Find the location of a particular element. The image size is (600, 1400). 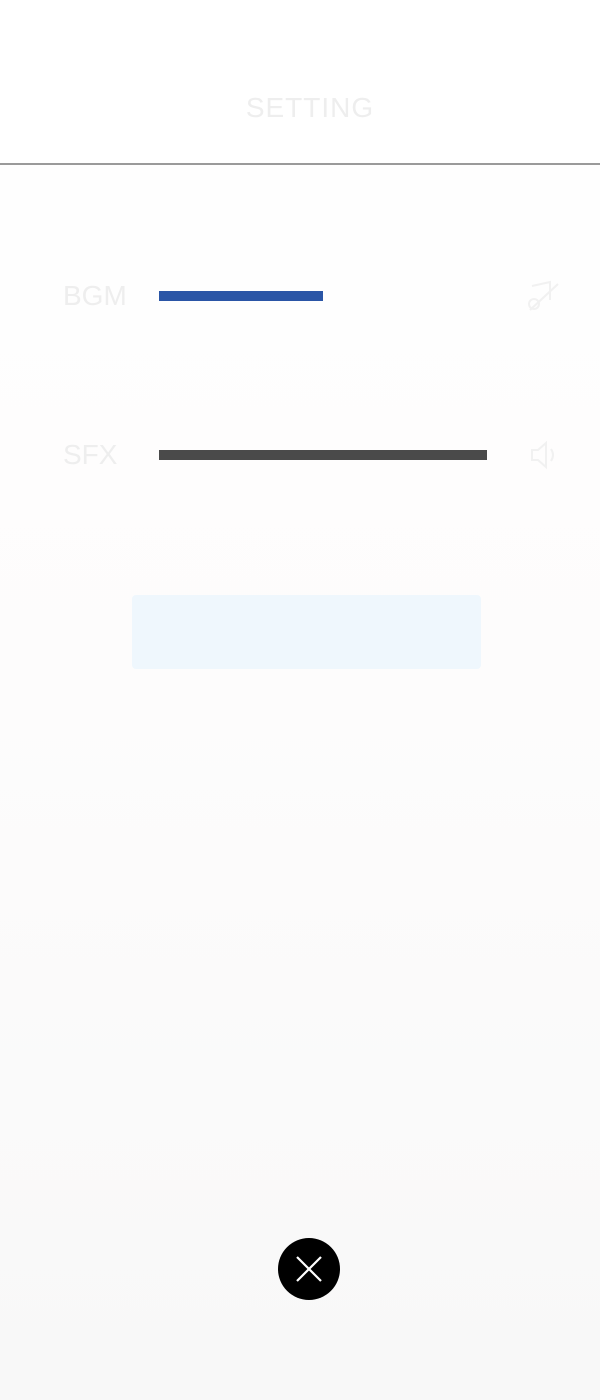

sfx-label: SFX is located at coordinates (90, 454).